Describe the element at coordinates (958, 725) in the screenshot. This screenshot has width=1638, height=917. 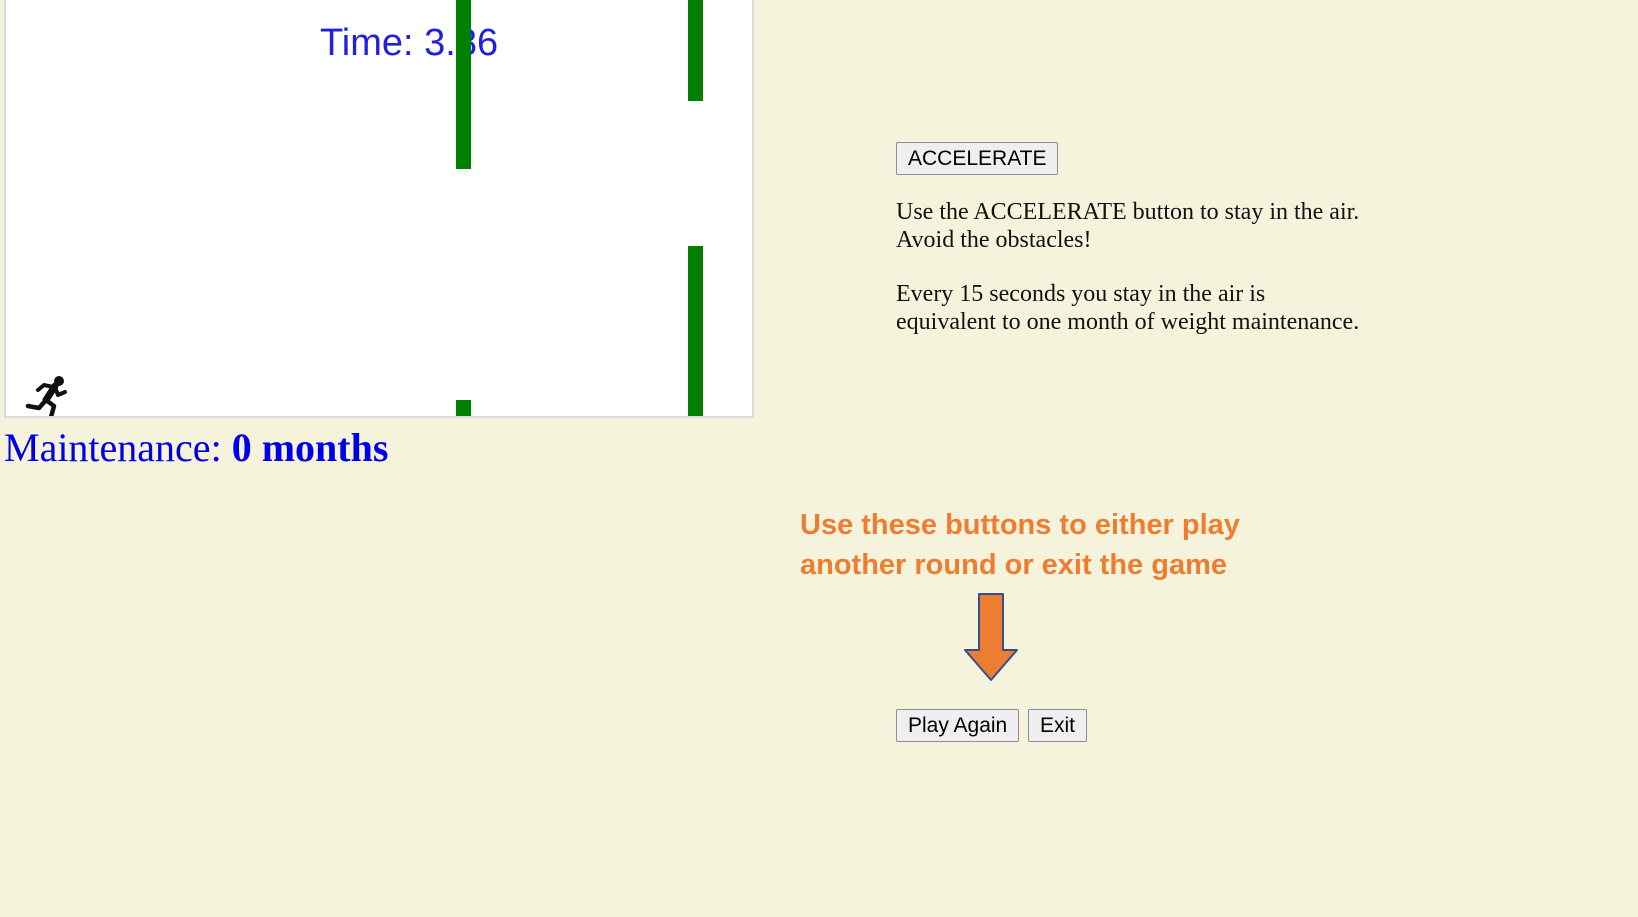
I see `play-again-button: Play Again` at that location.